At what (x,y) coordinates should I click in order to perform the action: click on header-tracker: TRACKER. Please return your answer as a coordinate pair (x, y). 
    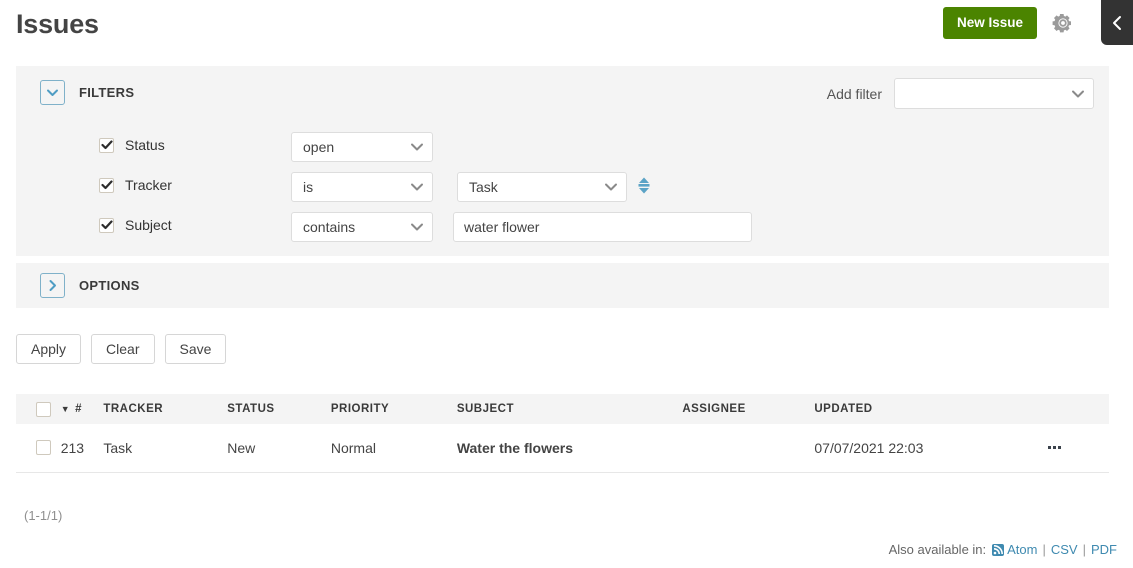
    Looking at the image, I should click on (165, 409).